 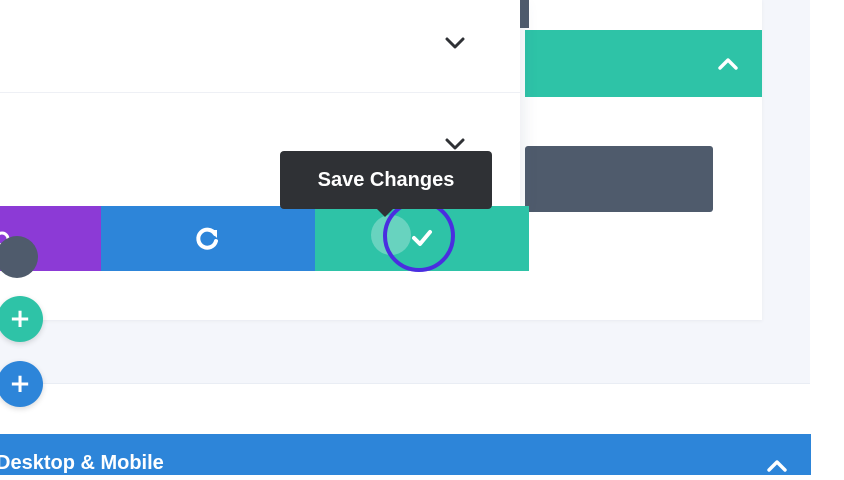 What do you see at coordinates (385, 213) in the screenshot?
I see `tooltip-arrow` at bounding box center [385, 213].